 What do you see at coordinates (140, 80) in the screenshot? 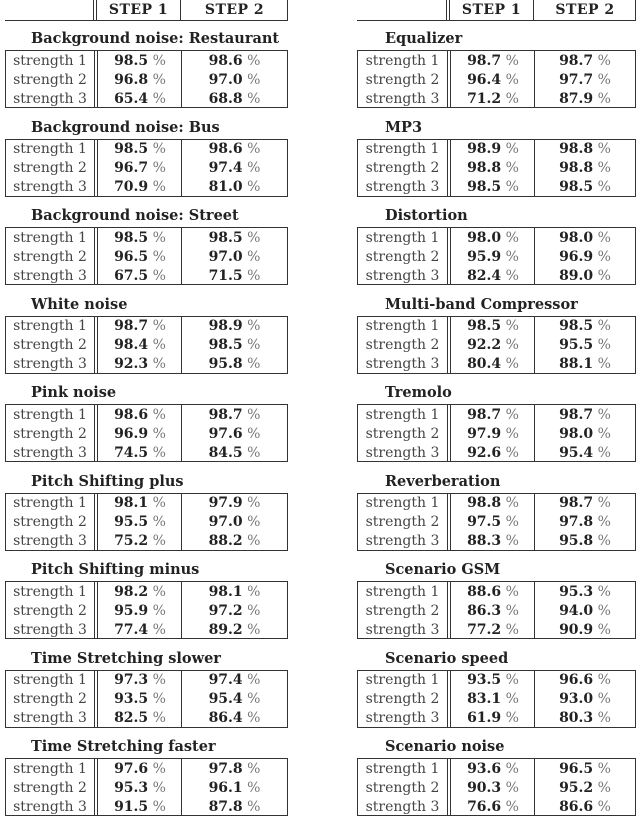
I see `step1-value: 96.8 %` at bounding box center [140, 80].